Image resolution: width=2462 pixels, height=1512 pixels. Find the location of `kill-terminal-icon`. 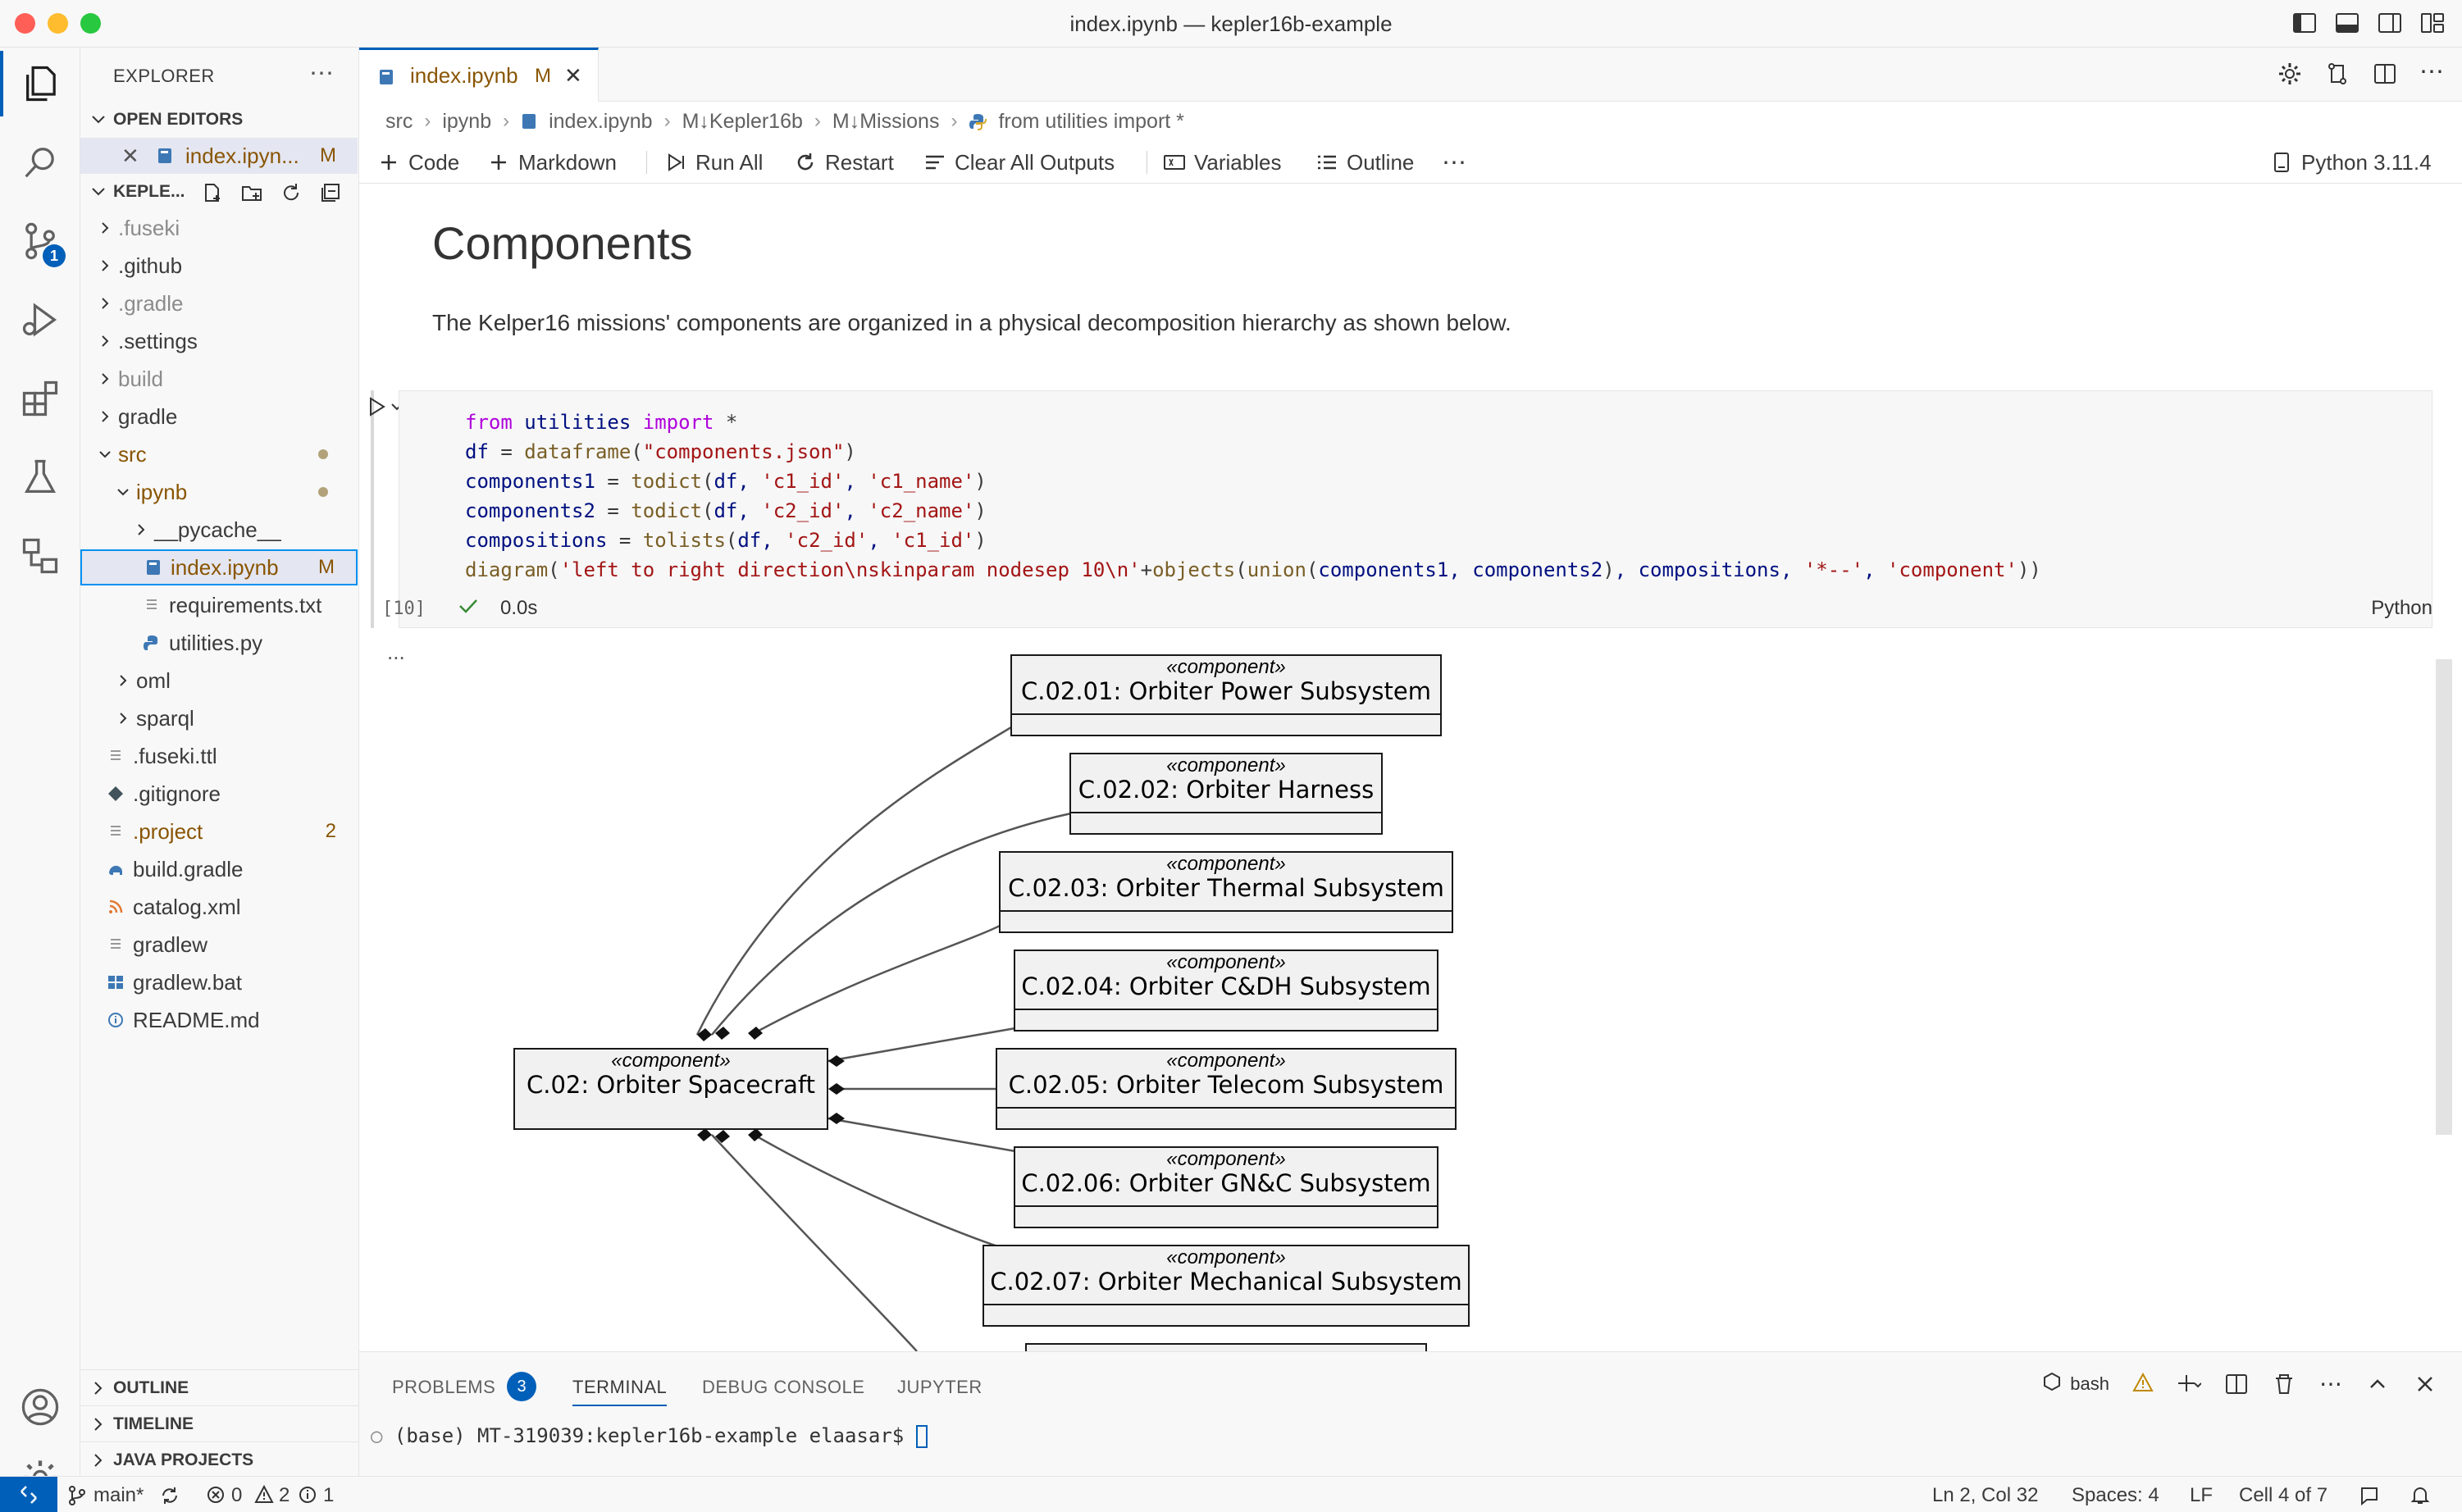

kill-terminal-icon is located at coordinates (2284, 1384).